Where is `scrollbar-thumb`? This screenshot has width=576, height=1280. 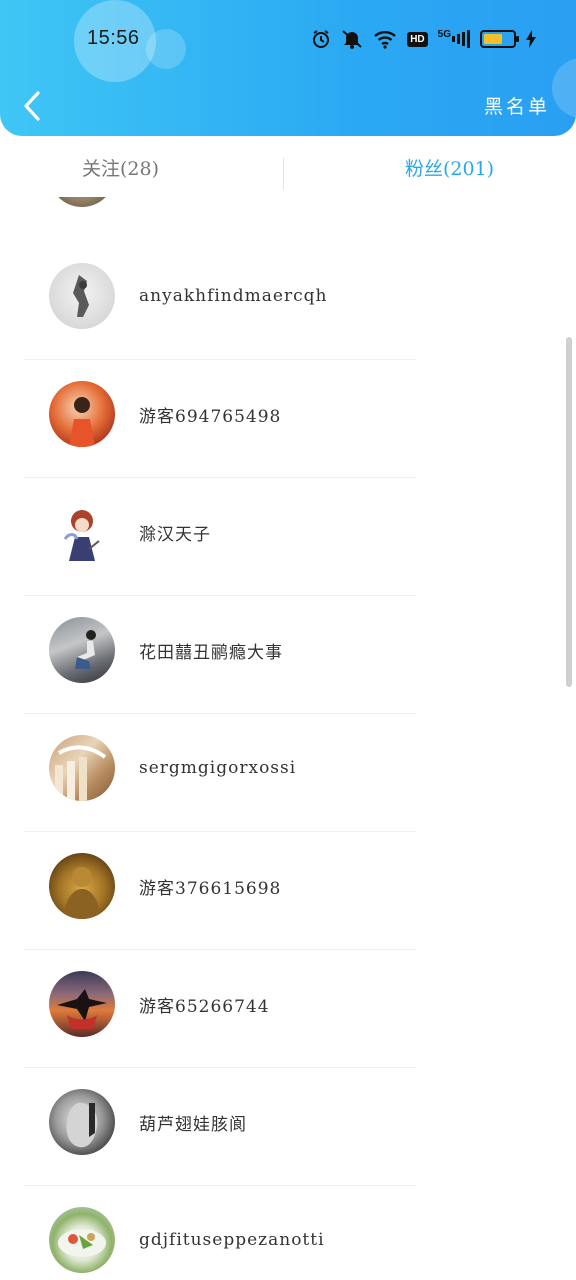
scrollbar-thumb is located at coordinates (569, 512).